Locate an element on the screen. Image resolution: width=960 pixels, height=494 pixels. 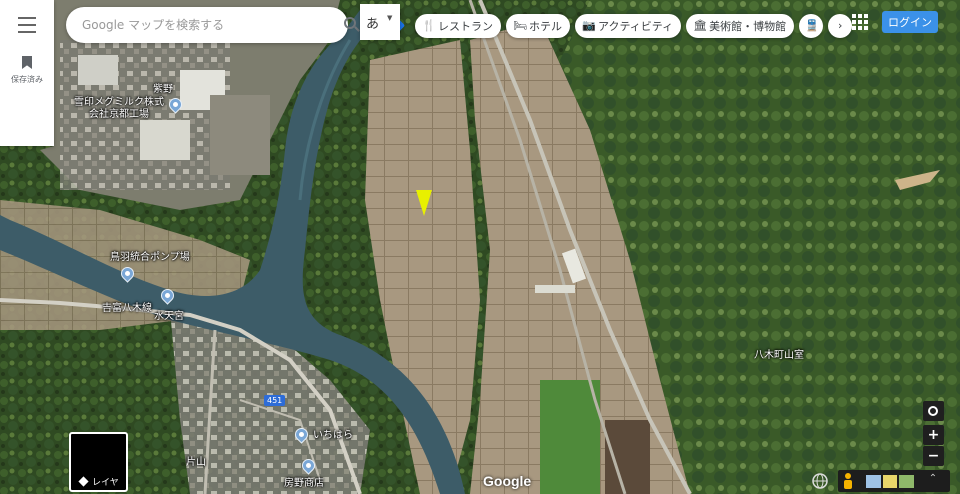
chevron-down-icon: ▼ is located at coordinates (390, 18).